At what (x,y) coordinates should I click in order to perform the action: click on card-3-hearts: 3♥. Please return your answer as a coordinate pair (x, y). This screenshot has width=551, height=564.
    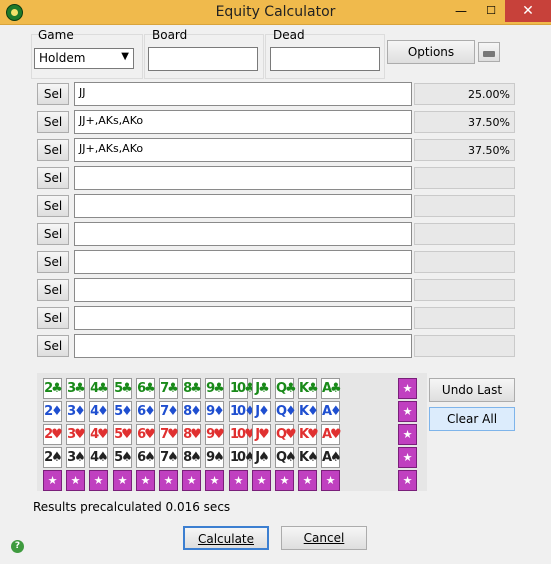
    Looking at the image, I should click on (76, 434).